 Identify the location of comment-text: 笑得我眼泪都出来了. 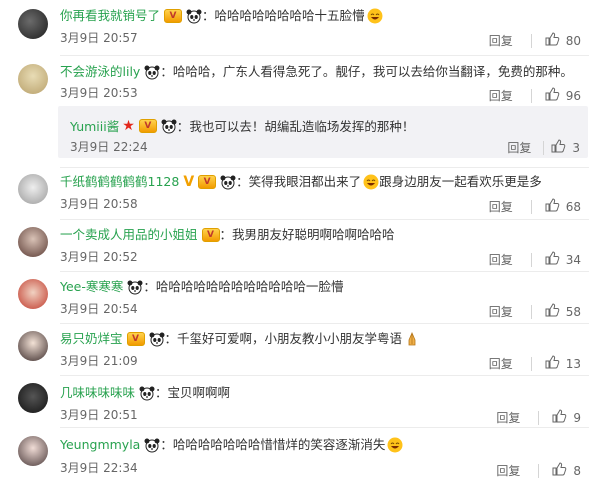
(305, 181).